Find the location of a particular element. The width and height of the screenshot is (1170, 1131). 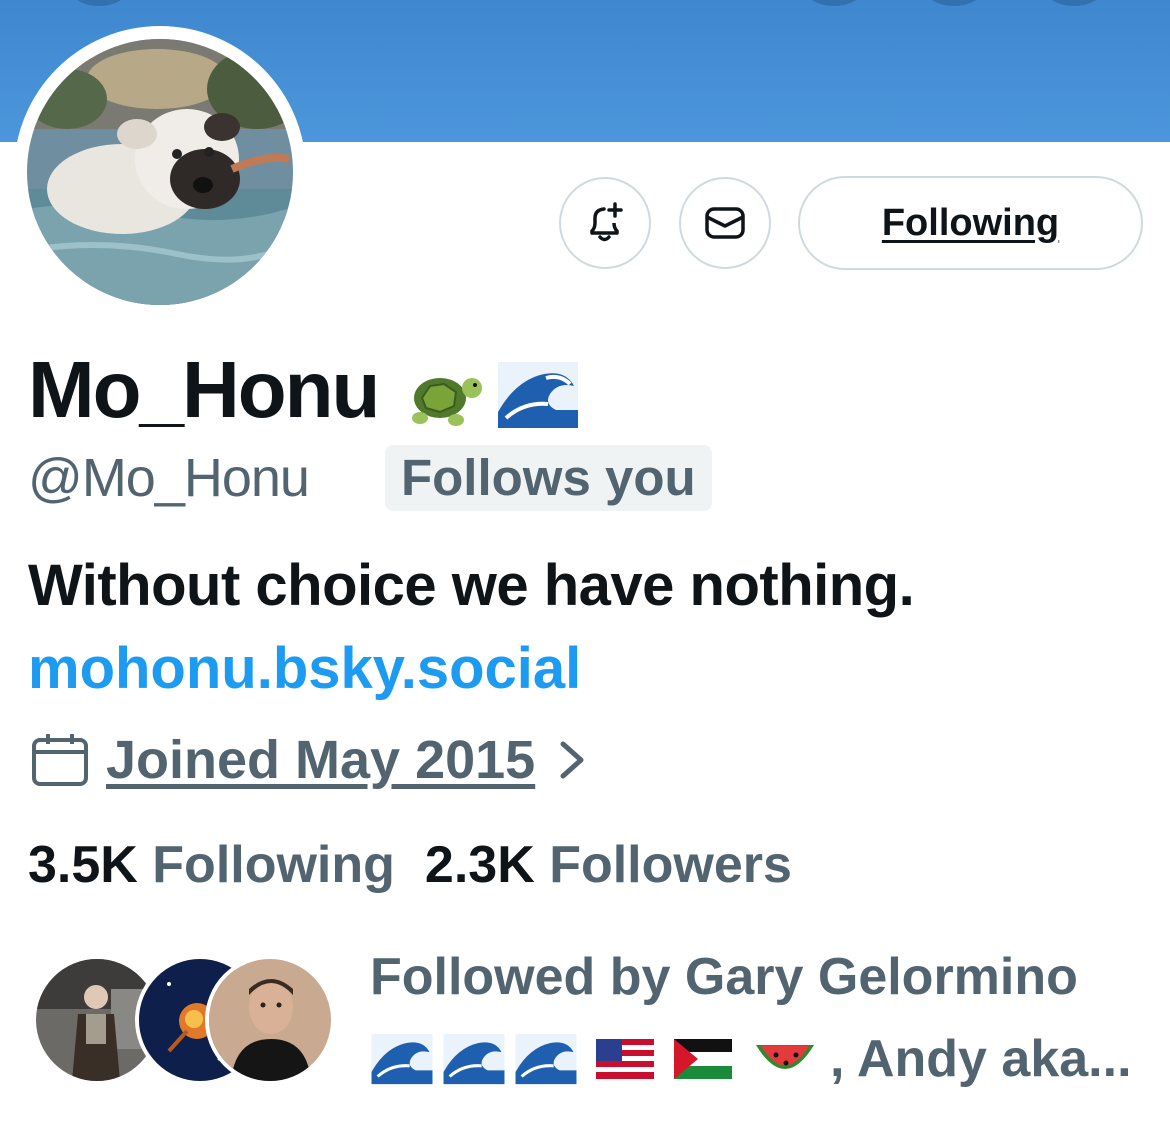

joined-date-row: Joined May 2015 is located at coordinates (308, 760).